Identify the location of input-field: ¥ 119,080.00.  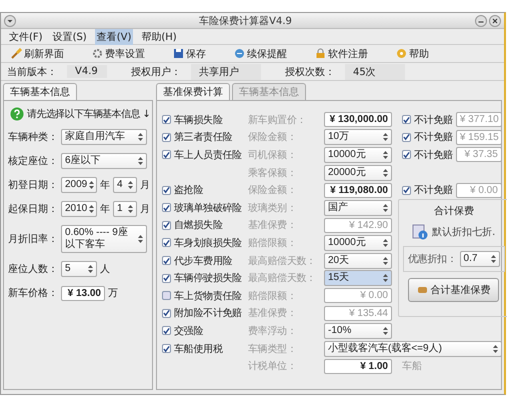
(358, 190).